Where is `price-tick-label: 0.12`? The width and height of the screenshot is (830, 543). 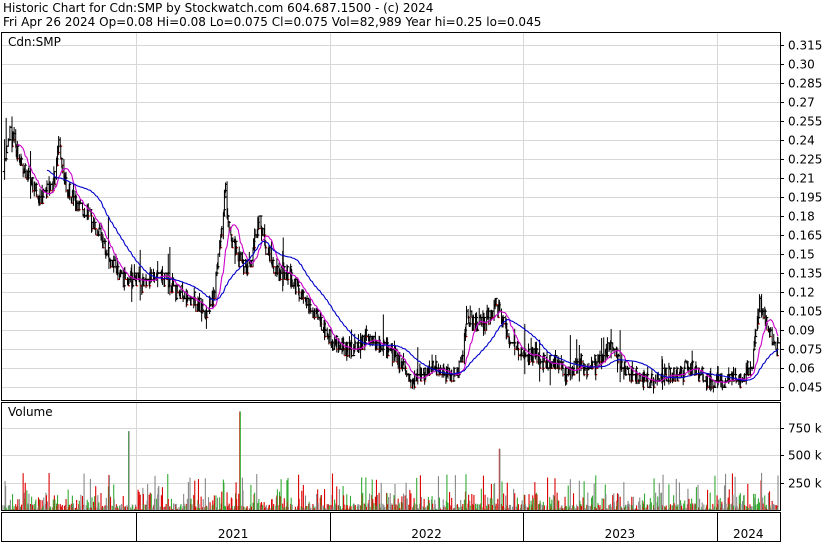
price-tick-label: 0.12 is located at coordinates (801, 293).